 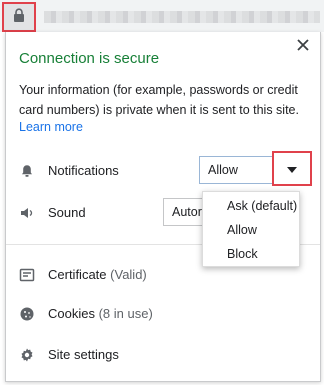 I want to click on menu-item-block: Block, so click(x=251, y=254).